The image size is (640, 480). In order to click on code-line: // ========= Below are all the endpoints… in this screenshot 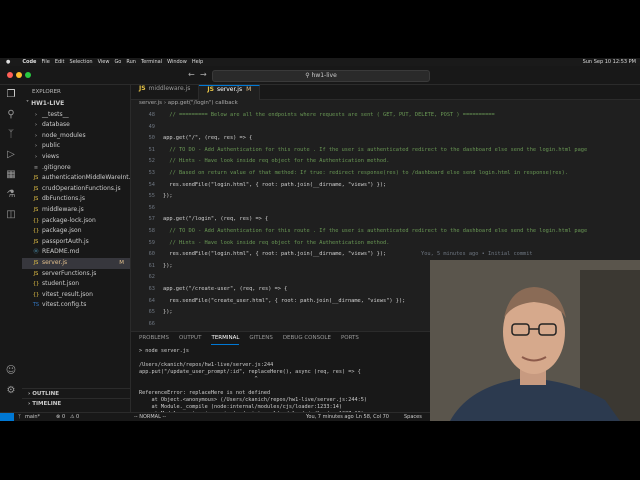, I will do `click(328, 115)`.